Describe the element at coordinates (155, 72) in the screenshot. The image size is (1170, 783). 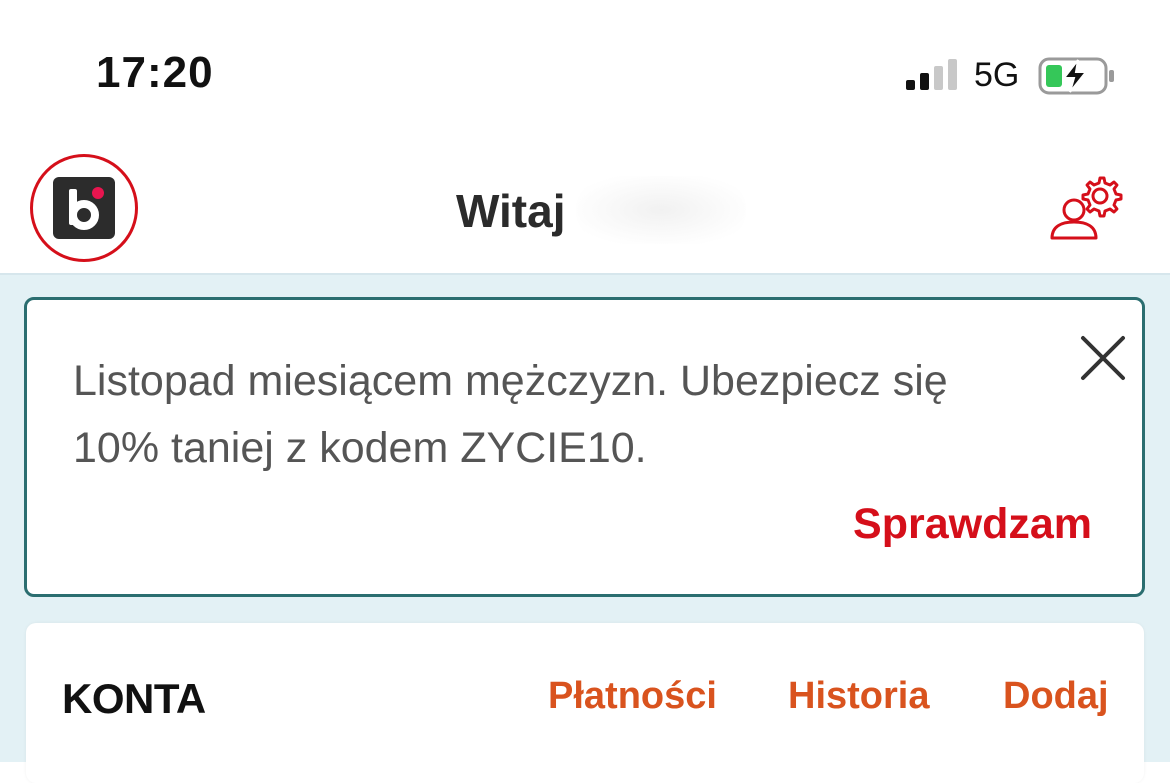
I see `status-time: 17:20` at that location.